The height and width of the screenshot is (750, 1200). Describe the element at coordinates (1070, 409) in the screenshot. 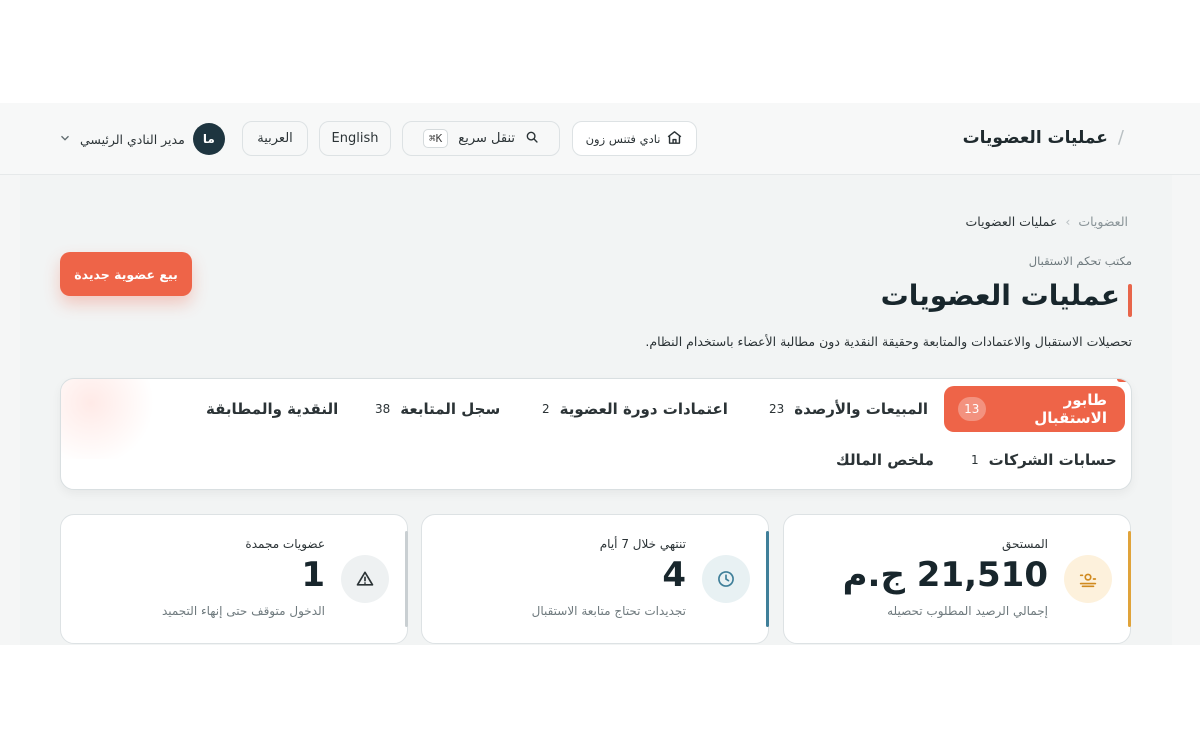

I see `tab-label: طابور الاستقبال` at that location.